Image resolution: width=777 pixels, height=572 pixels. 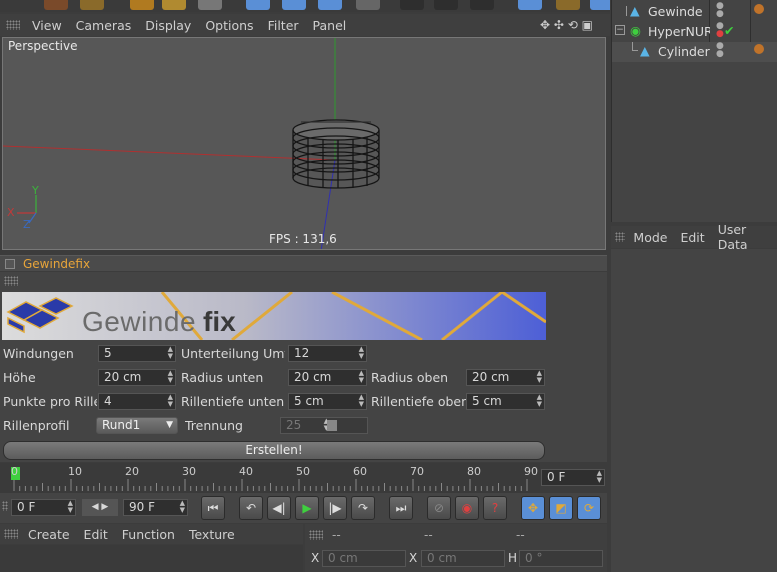 I want to click on menu-cameras: Cameras, so click(x=104, y=25).